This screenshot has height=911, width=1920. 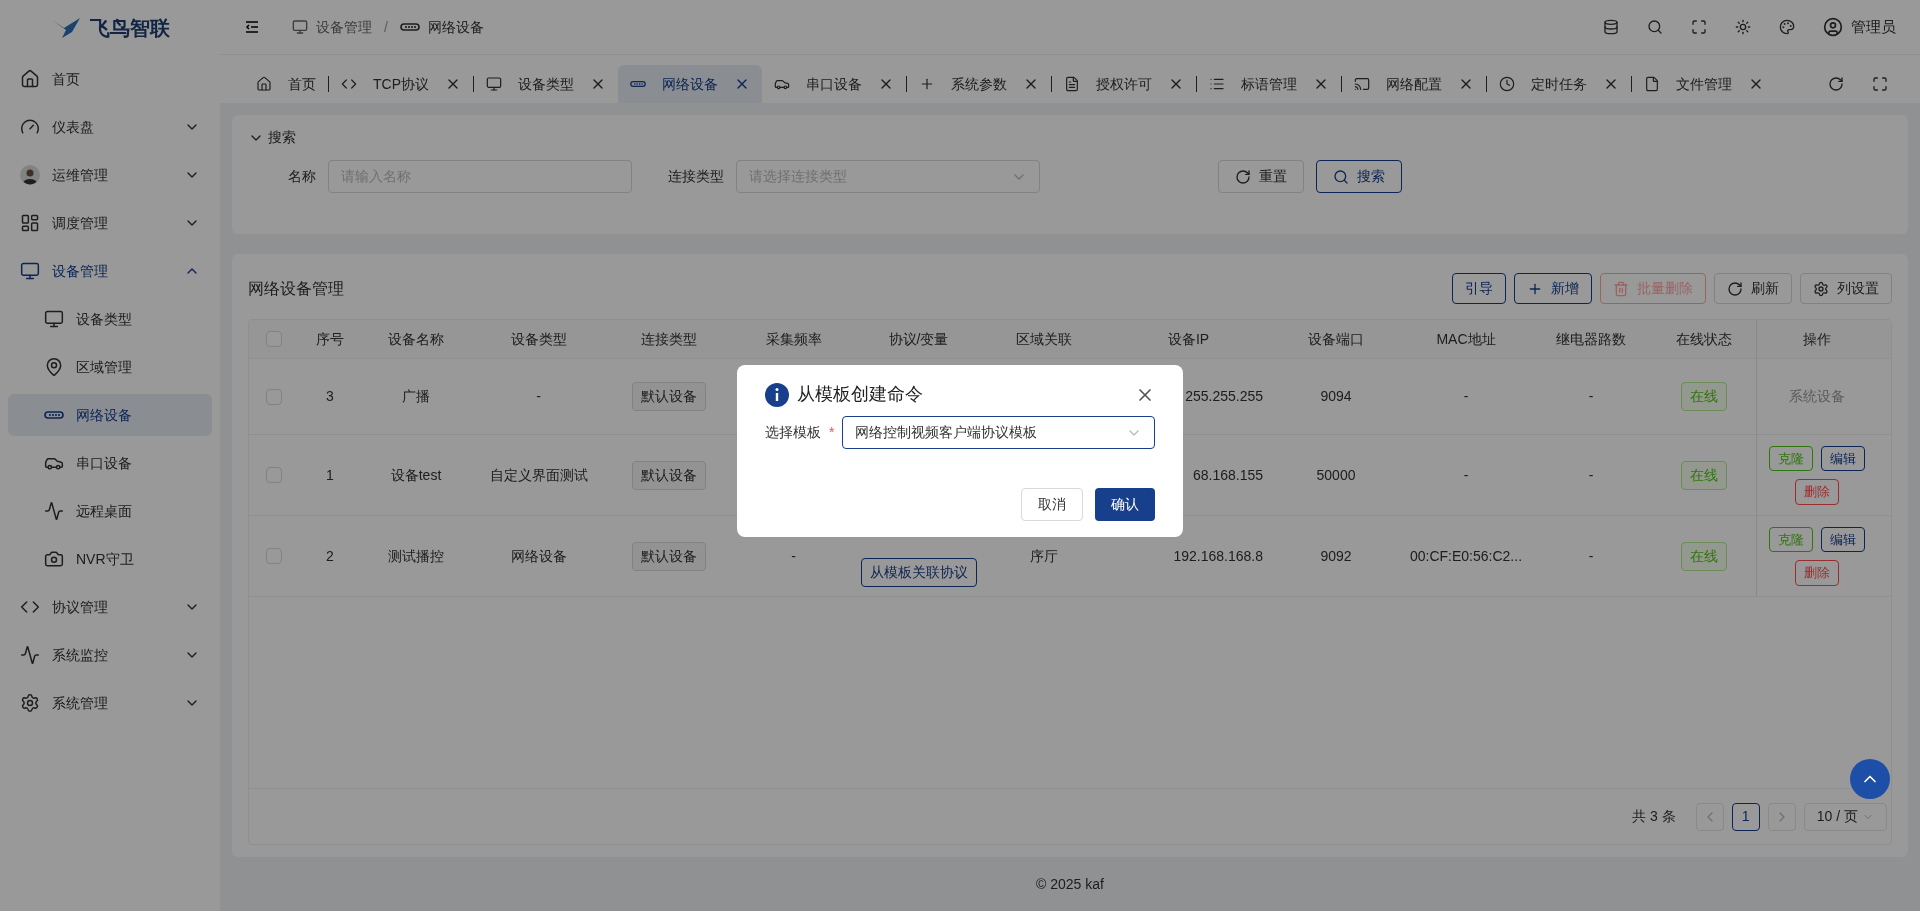 I want to click on page-tab: 网络配置, so click(x=1414, y=84).